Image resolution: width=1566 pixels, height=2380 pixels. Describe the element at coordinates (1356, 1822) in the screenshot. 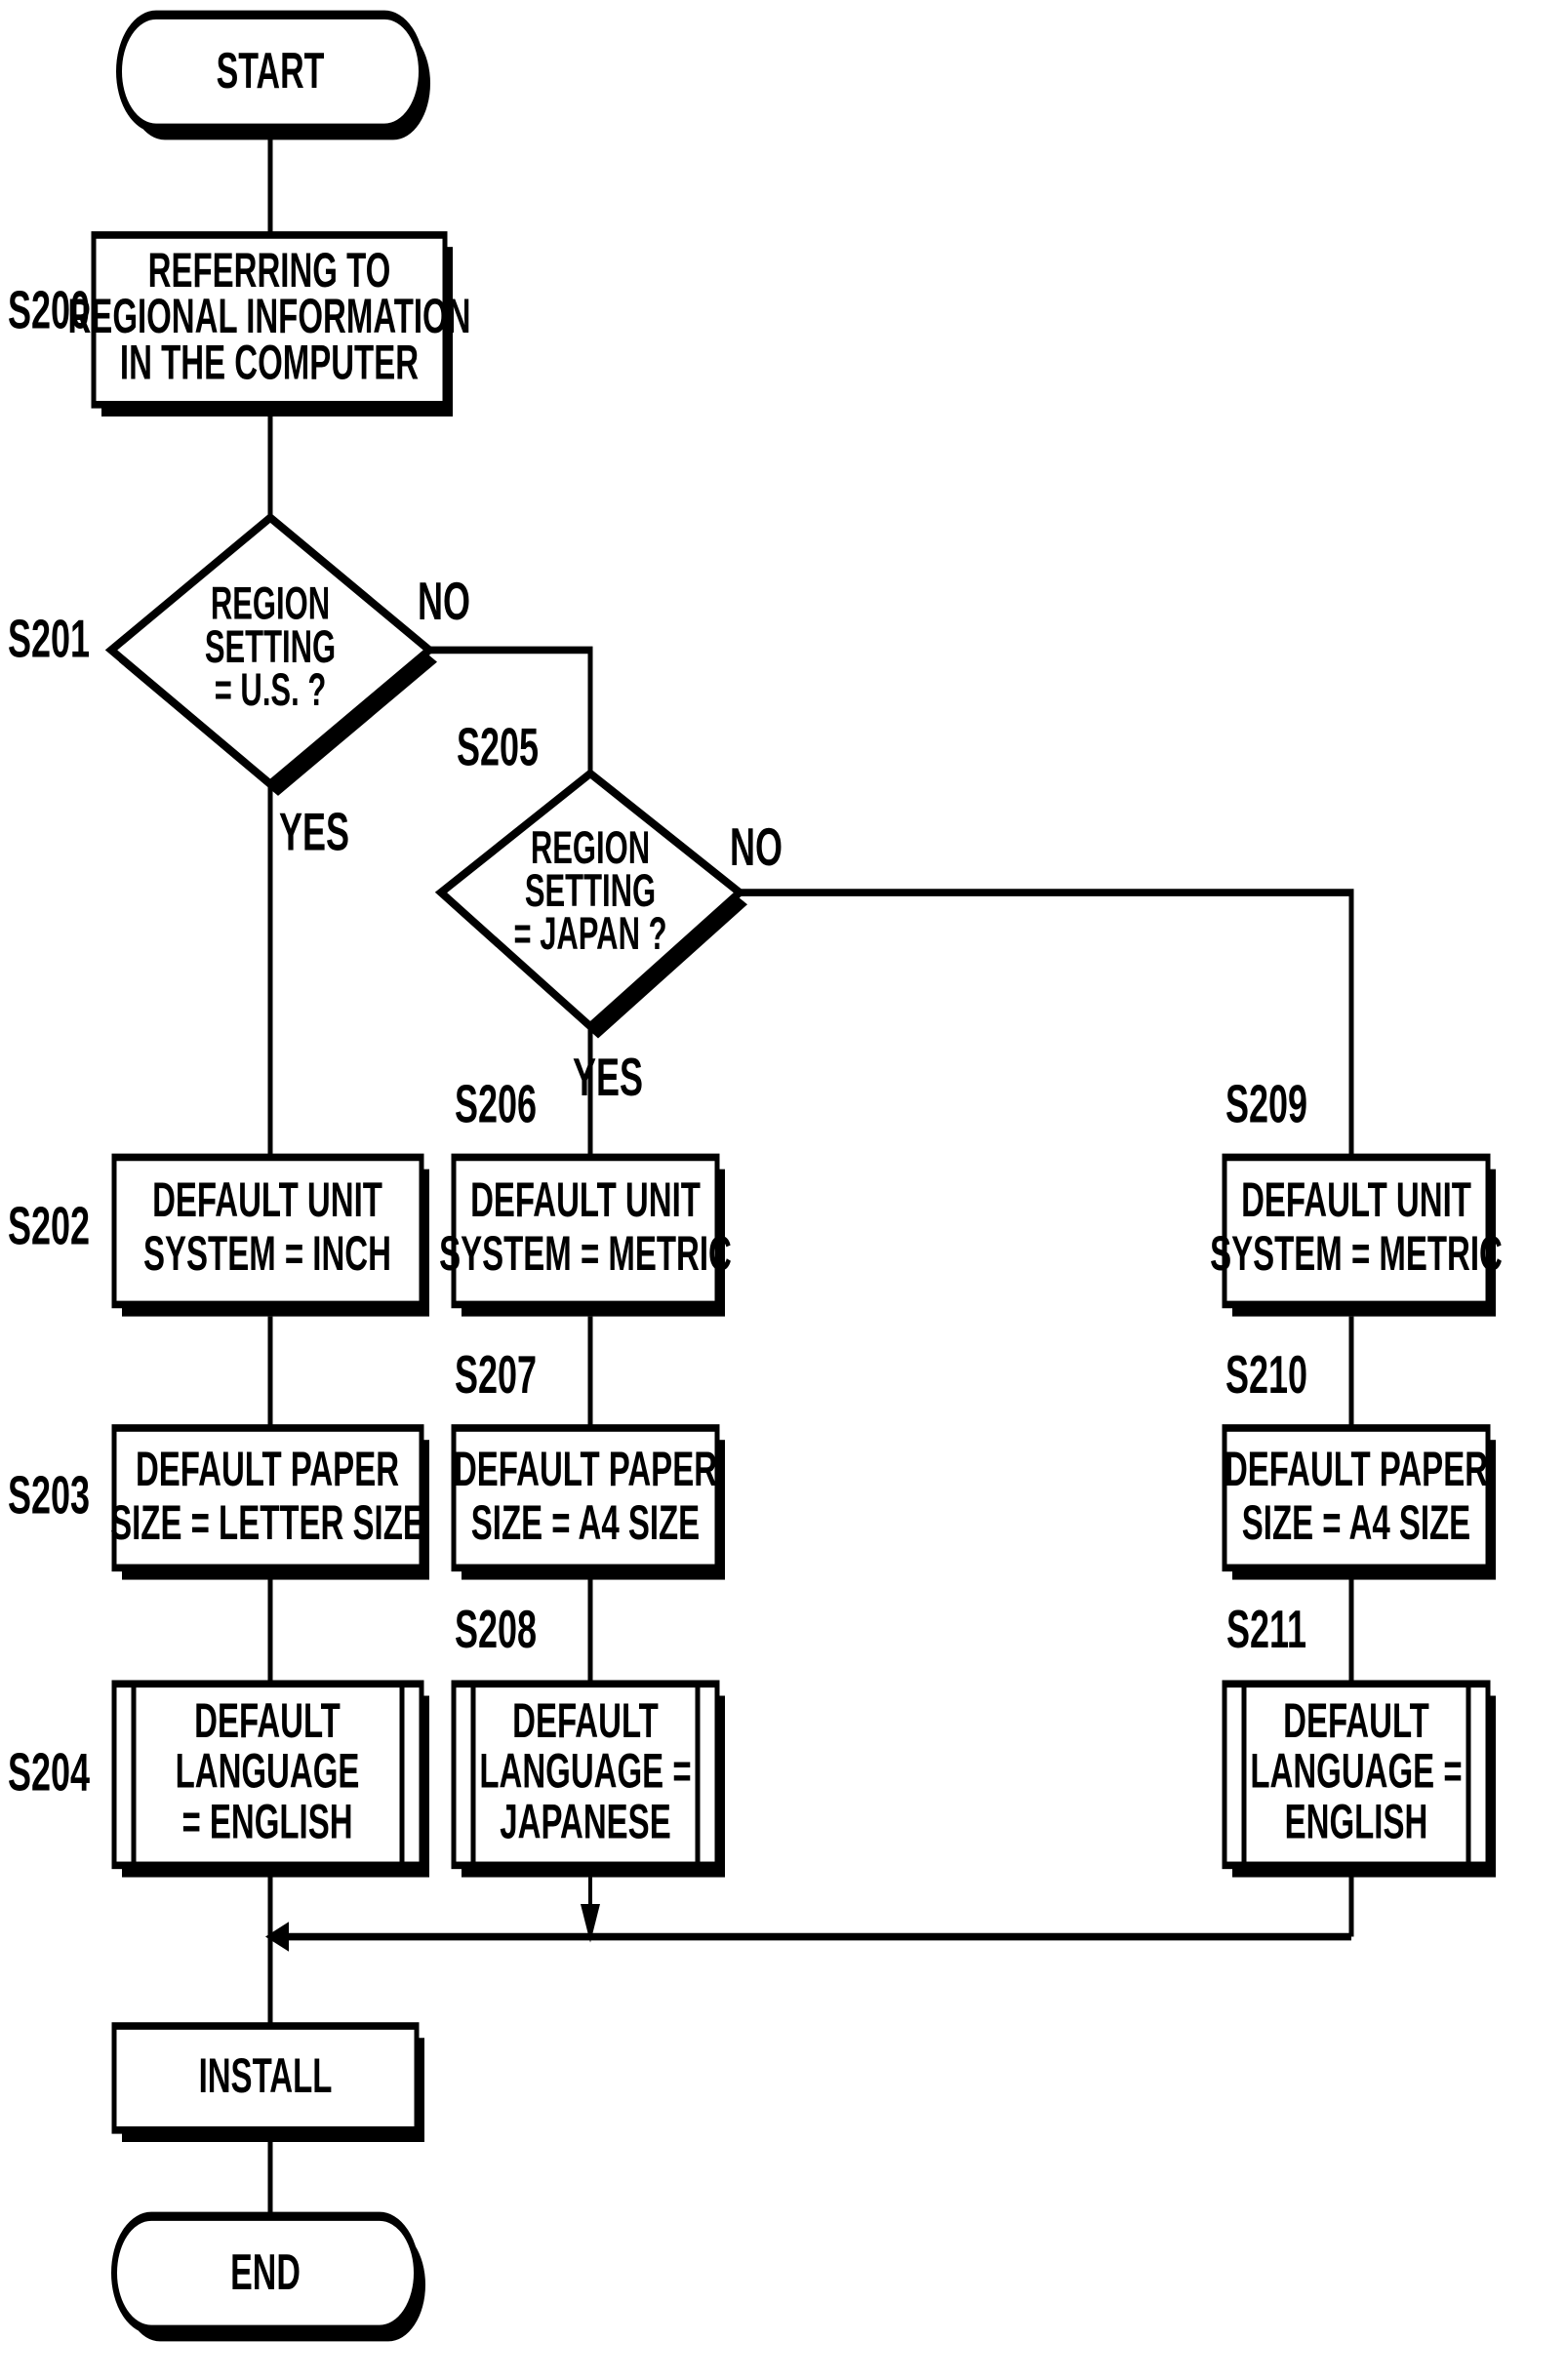

I see `s211-line-2: ENGLISH` at that location.